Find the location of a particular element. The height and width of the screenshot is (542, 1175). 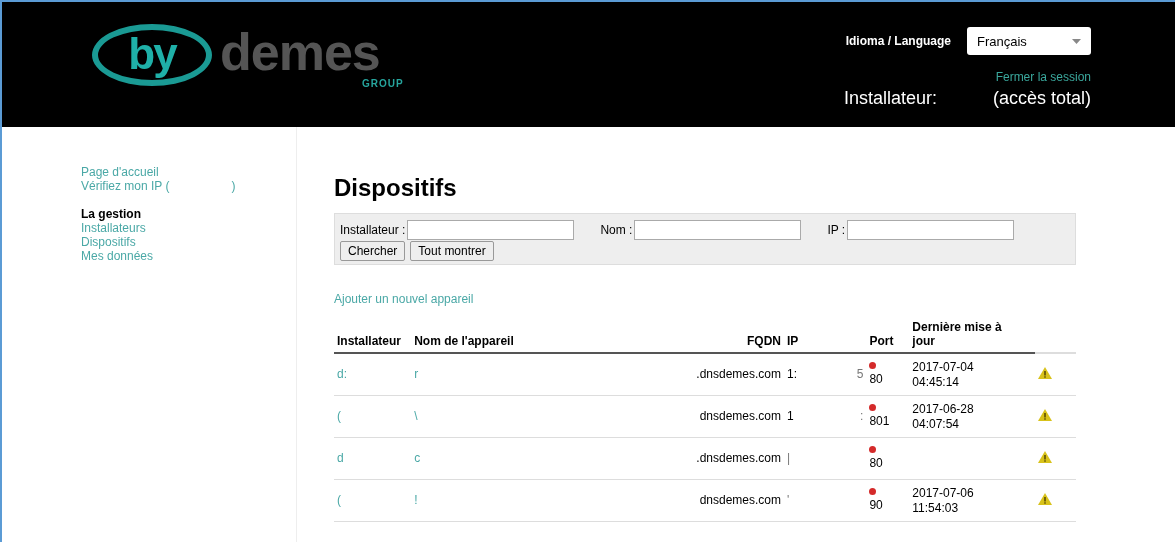

add-device-link: Ajouter un nouvel appareil is located at coordinates (754, 299).